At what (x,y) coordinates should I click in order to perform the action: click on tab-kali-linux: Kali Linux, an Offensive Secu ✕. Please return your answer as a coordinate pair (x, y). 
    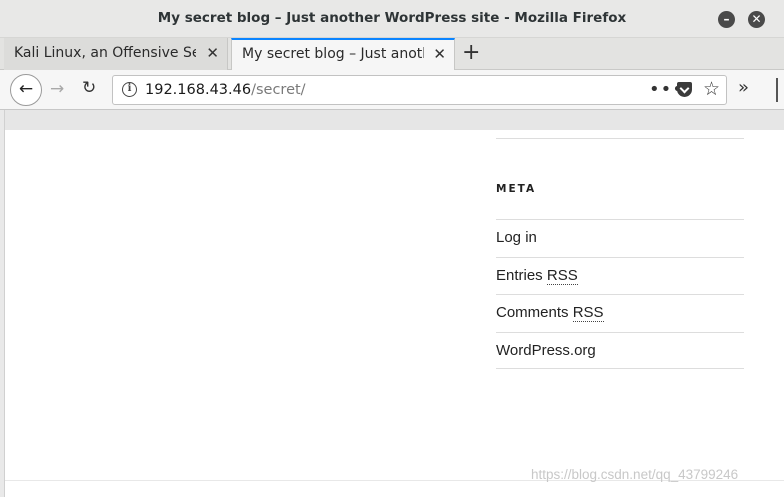
    Looking at the image, I should click on (116, 54).